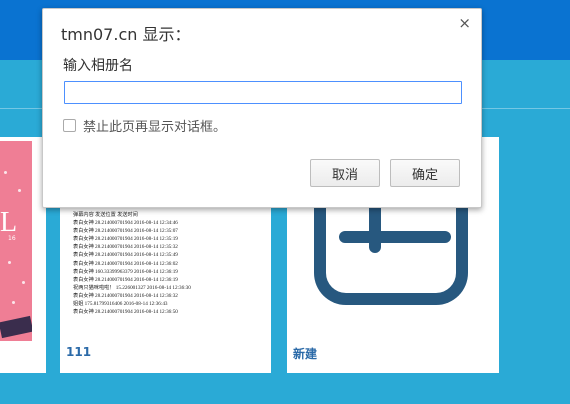  Describe the element at coordinates (12, 238) in the screenshot. I see `cover-number: 16` at that location.